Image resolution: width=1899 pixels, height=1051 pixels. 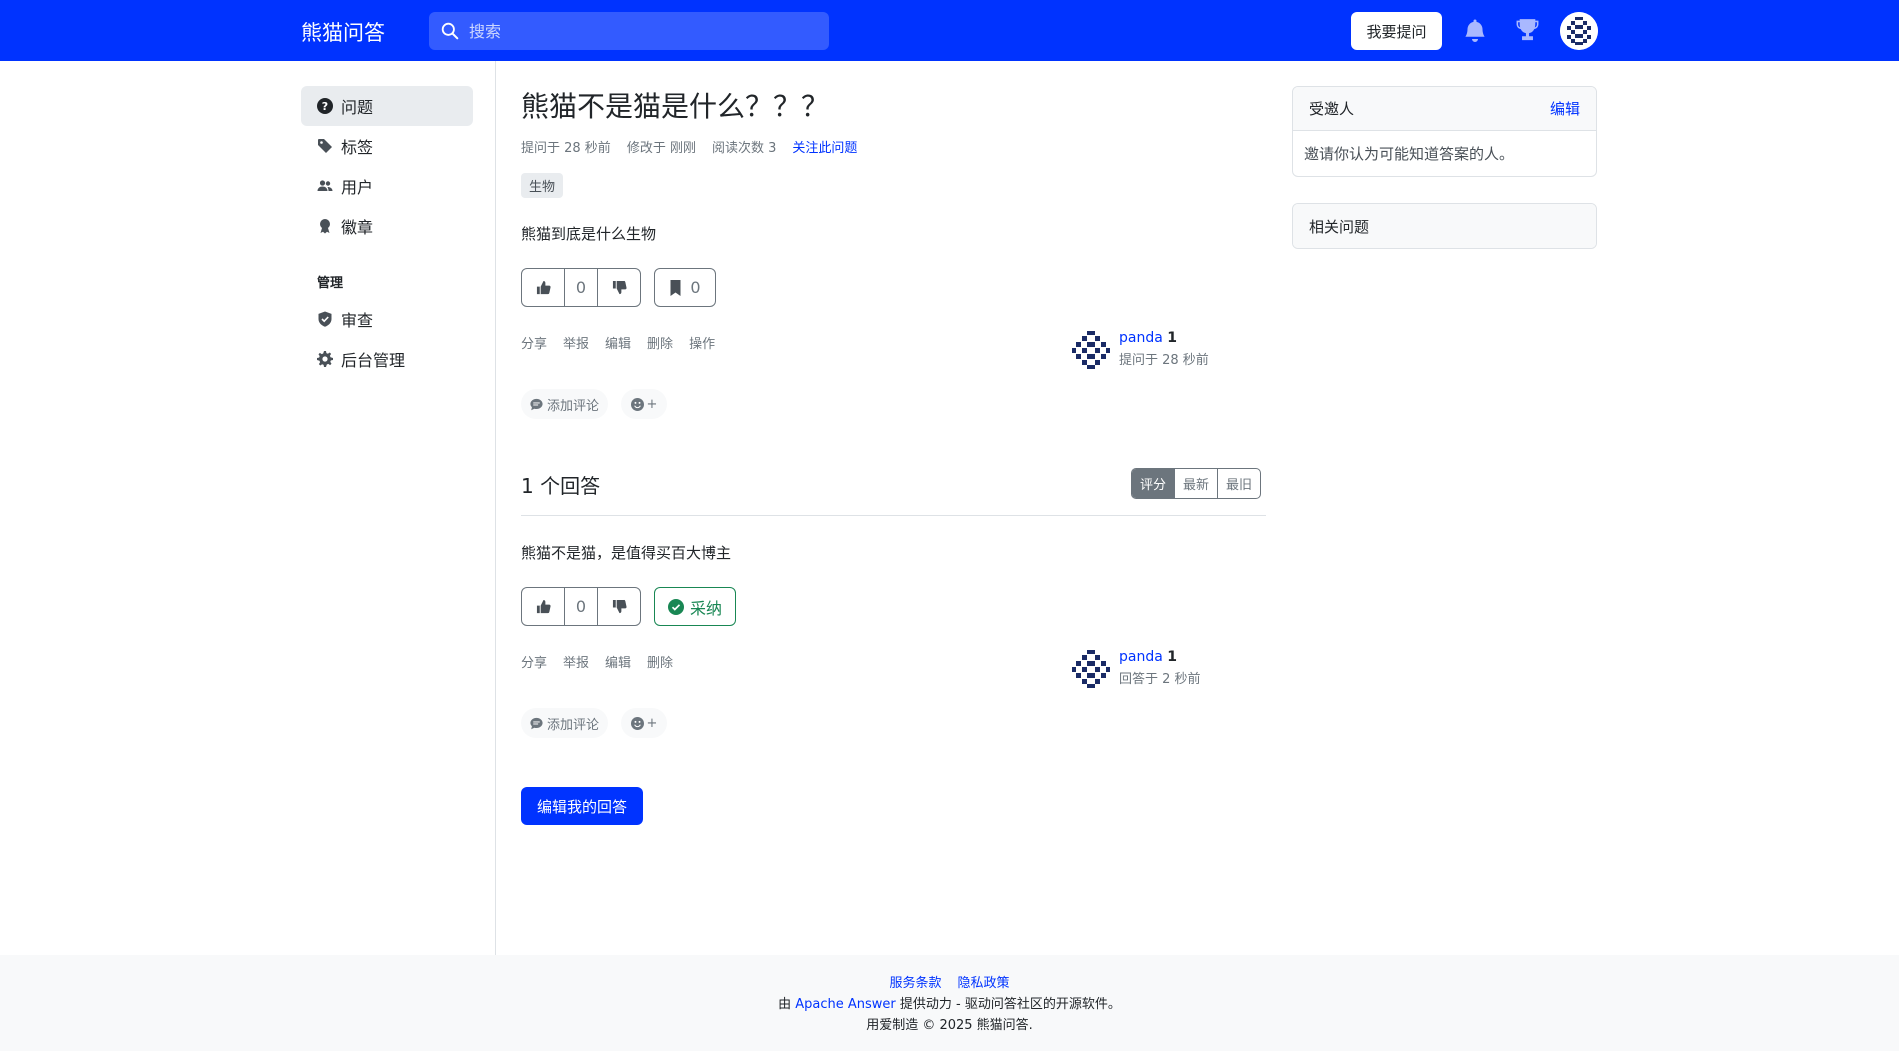 I want to click on bookmark-button: 0, so click(x=685, y=287).